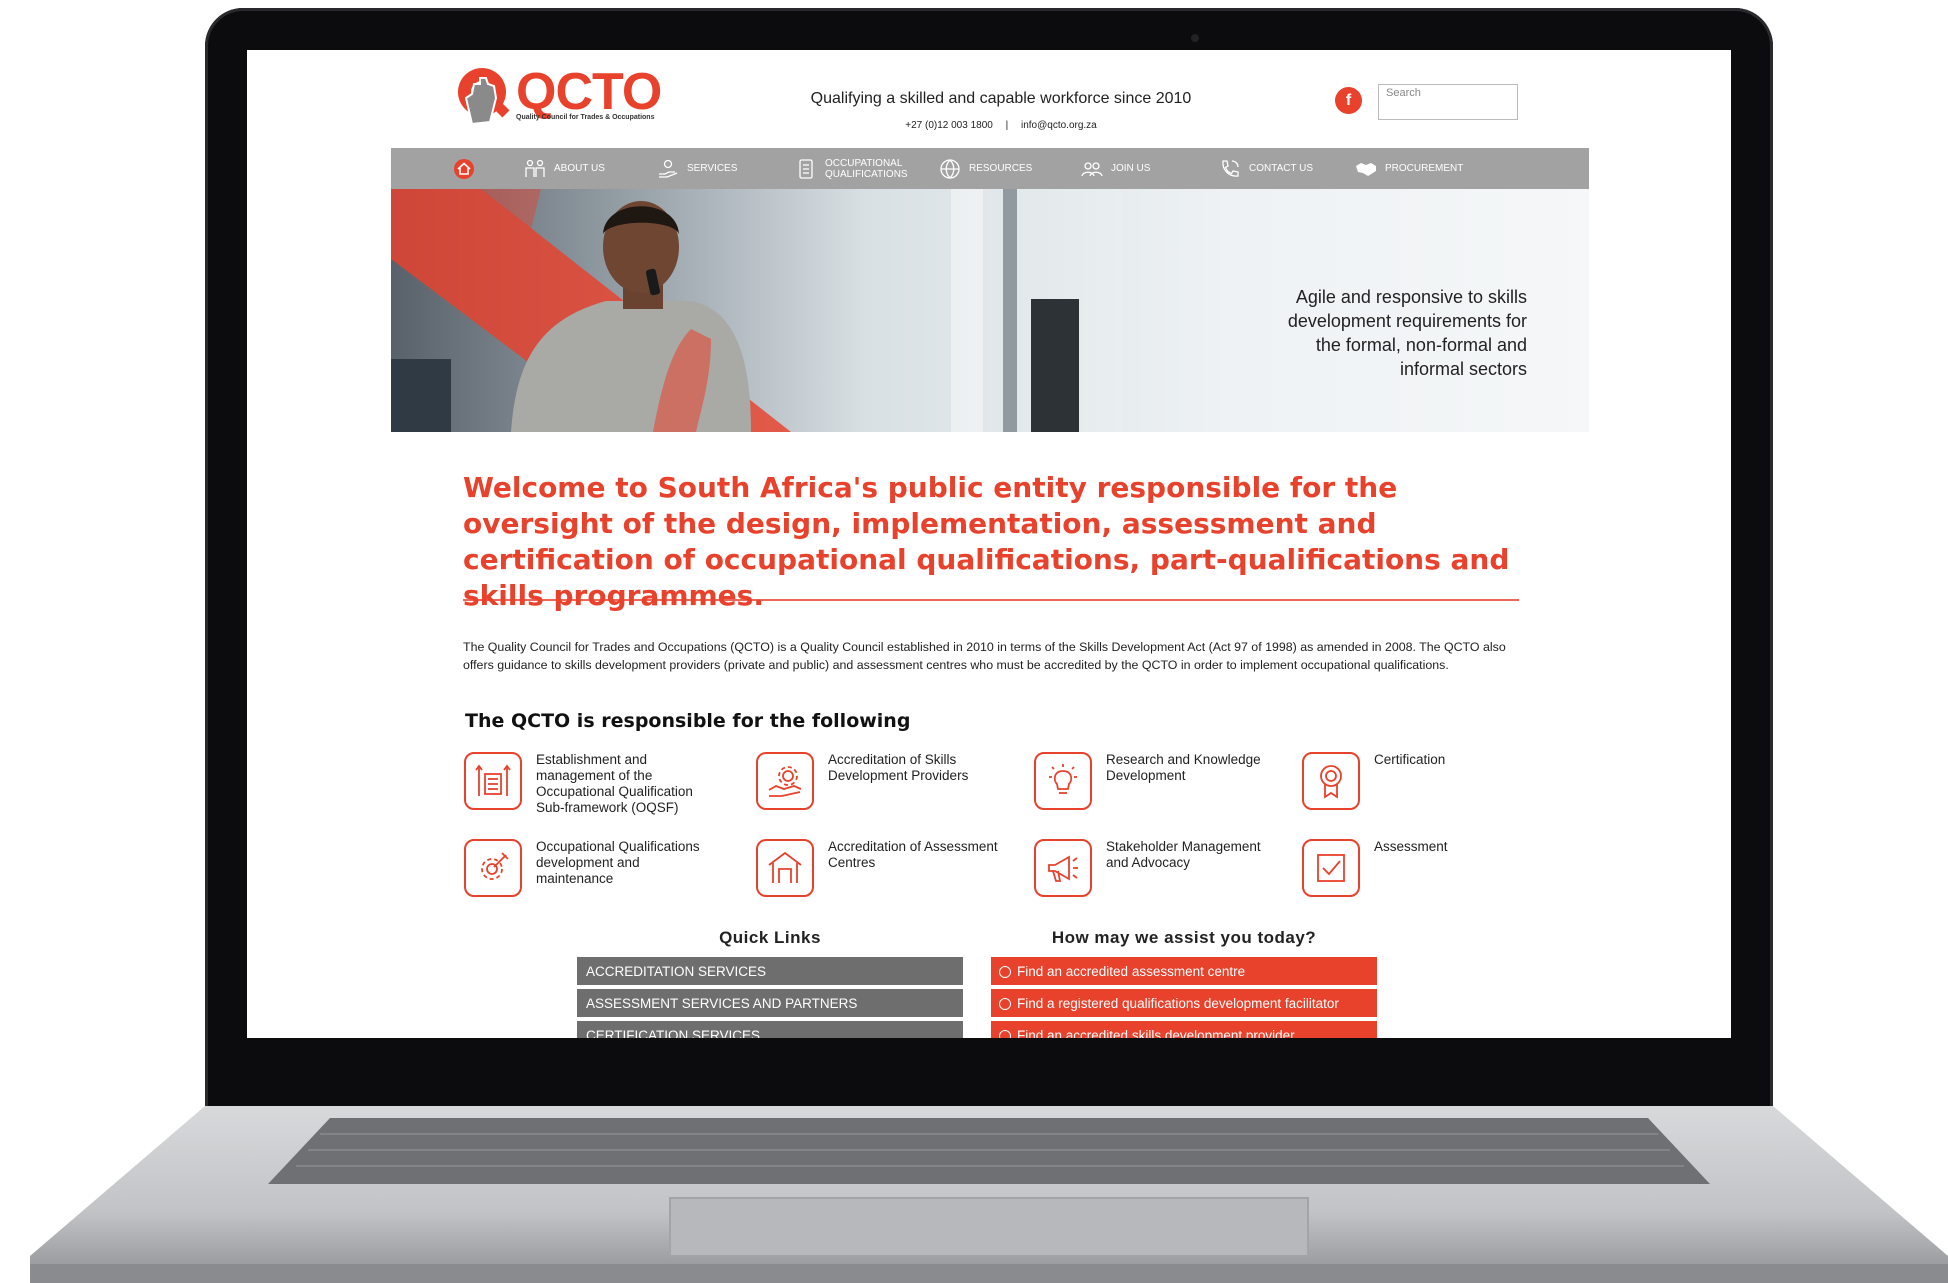 The image size is (1948, 1283). I want to click on nav-label: JOIN US, so click(1131, 168).